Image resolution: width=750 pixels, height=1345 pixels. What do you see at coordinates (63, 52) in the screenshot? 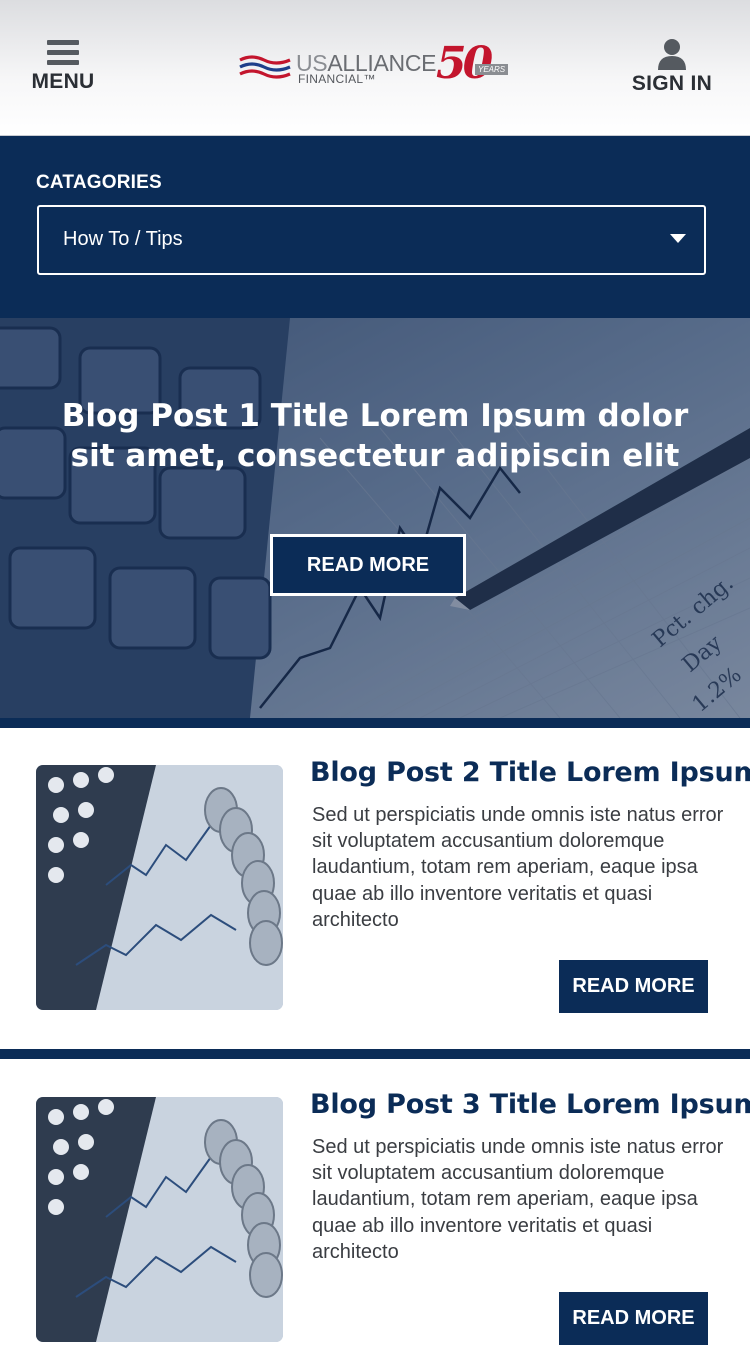
I see `hamburger-menu-icon` at bounding box center [63, 52].